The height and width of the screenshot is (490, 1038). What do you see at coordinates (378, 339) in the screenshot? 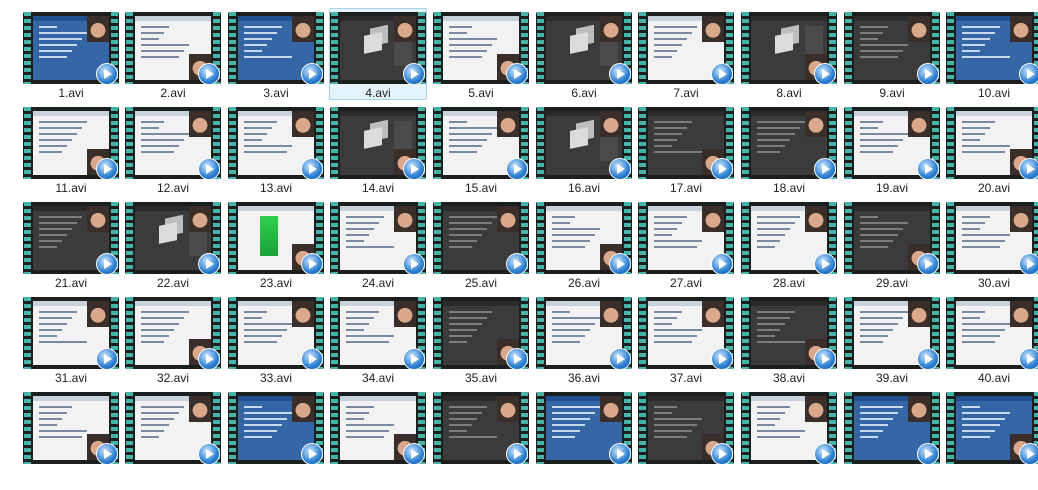
I see `file-item: 34.avi` at bounding box center [378, 339].